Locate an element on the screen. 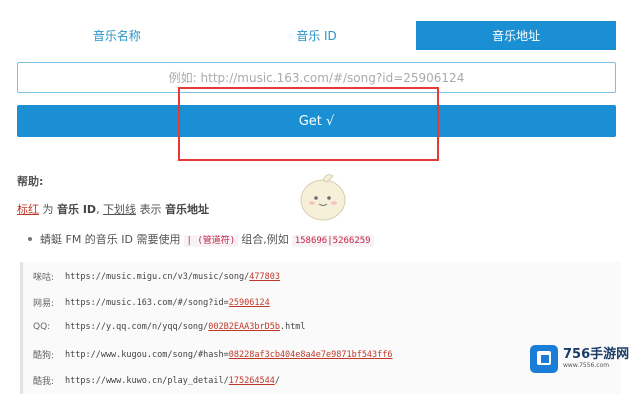 Image resolution: width=638 pixels, height=403 pixels. tab-music-id: 音乐 ID is located at coordinates (317, 35).